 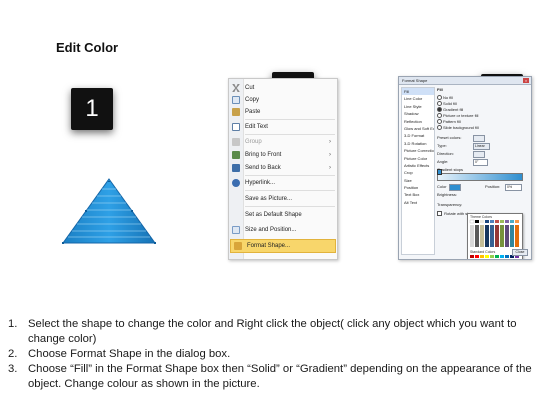 I want to click on nav-item-line-style: Line Style, so click(x=418, y=106).